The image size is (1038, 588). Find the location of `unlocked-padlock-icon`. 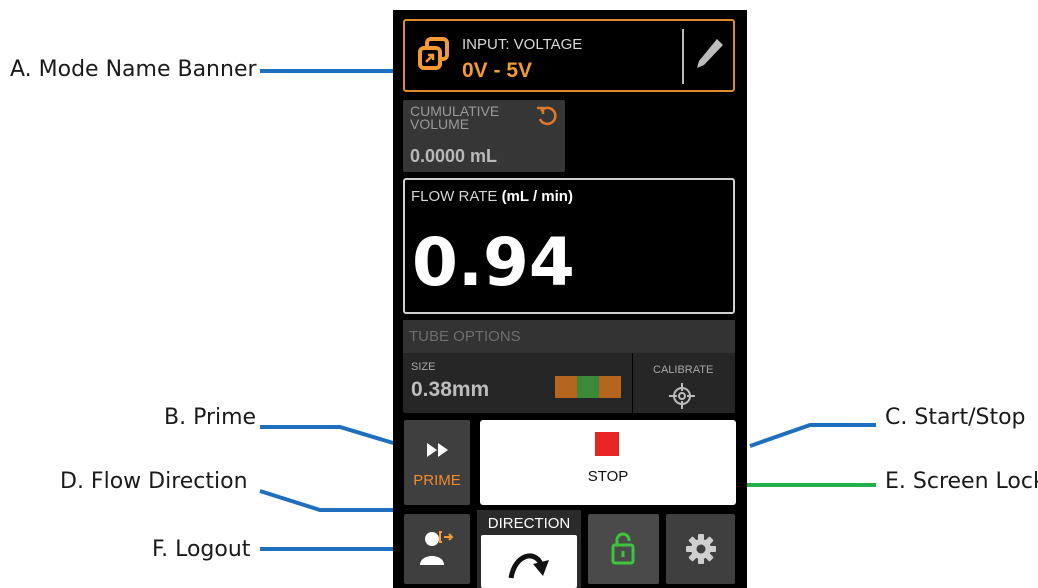

unlocked-padlock-icon is located at coordinates (623, 548).